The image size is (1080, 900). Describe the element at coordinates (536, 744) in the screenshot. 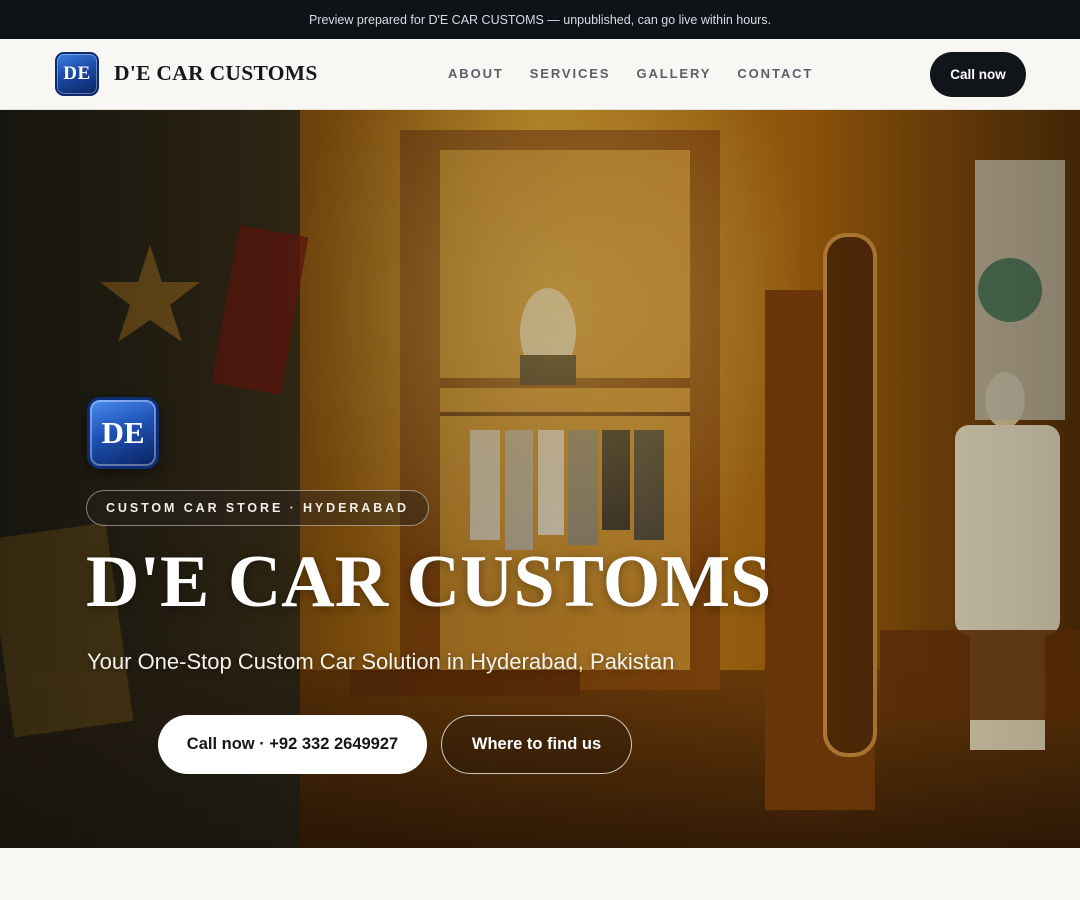

I see `where-to-find-us-button: Where to find us` at that location.